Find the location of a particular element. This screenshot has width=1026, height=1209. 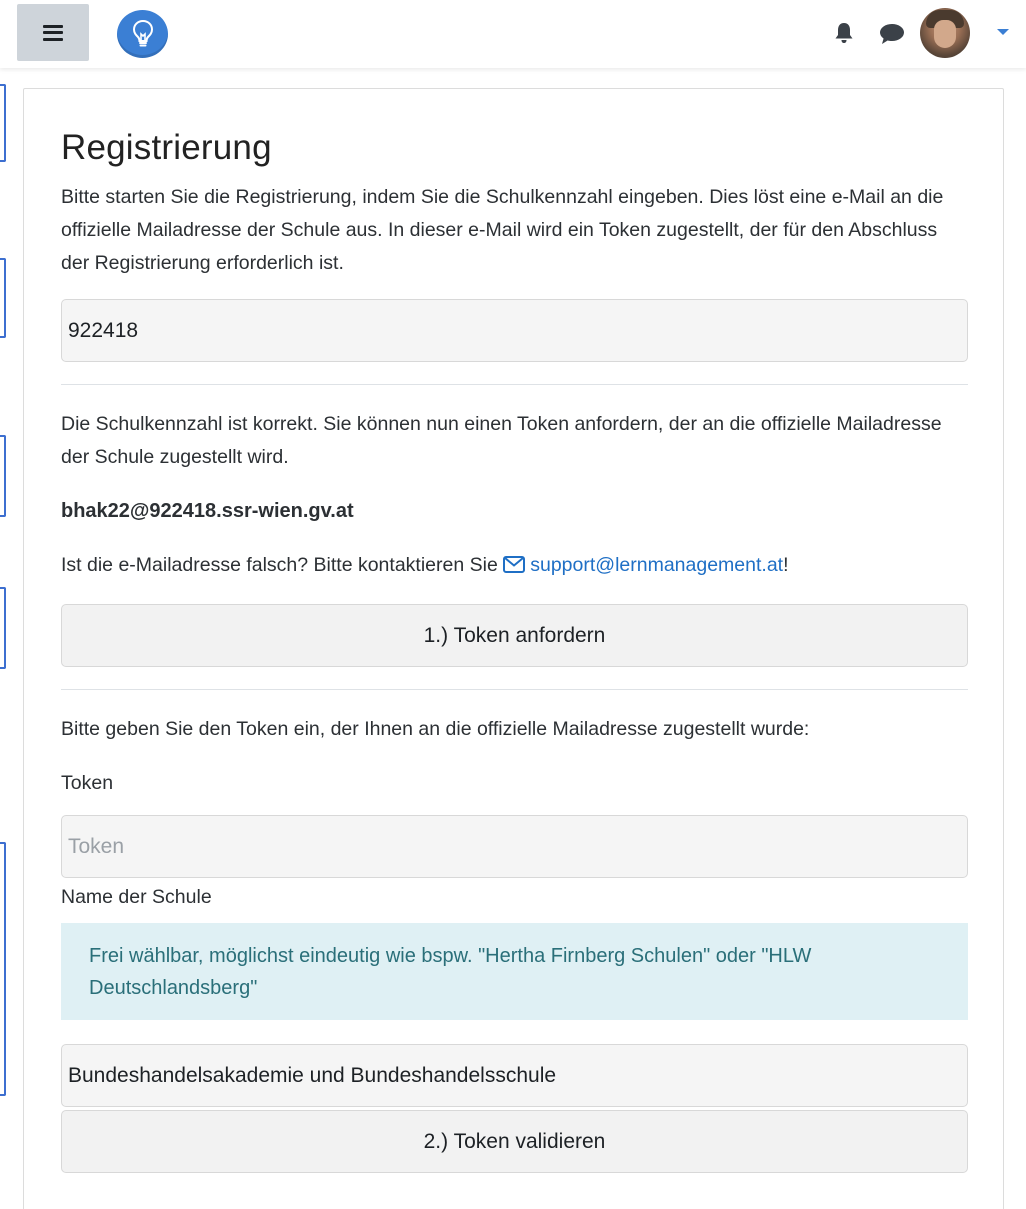

menu-toggle-button is located at coordinates (53, 32).